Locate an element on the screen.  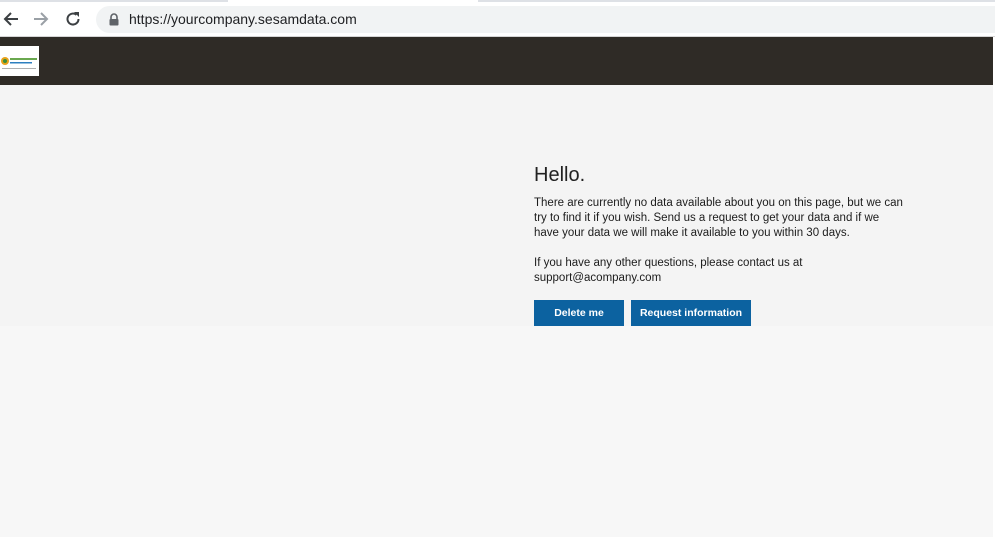
reload-icon is located at coordinates (73, 19).